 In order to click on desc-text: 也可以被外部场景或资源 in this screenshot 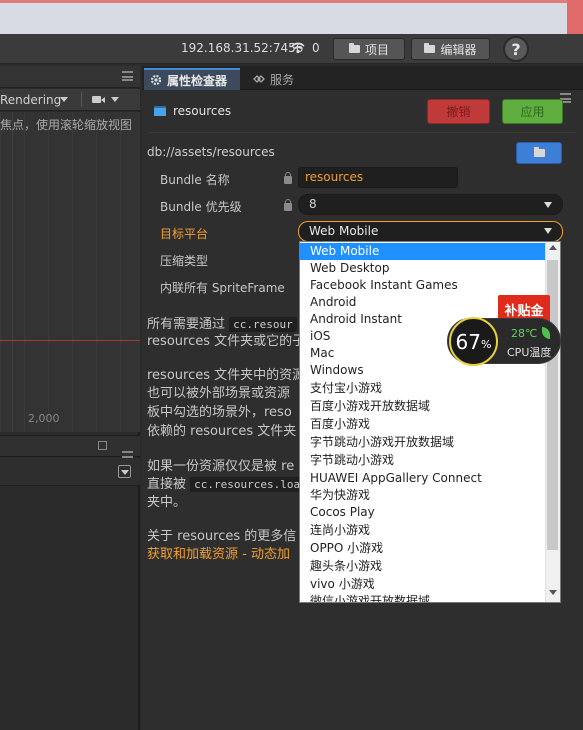, I will do `click(219, 393)`.